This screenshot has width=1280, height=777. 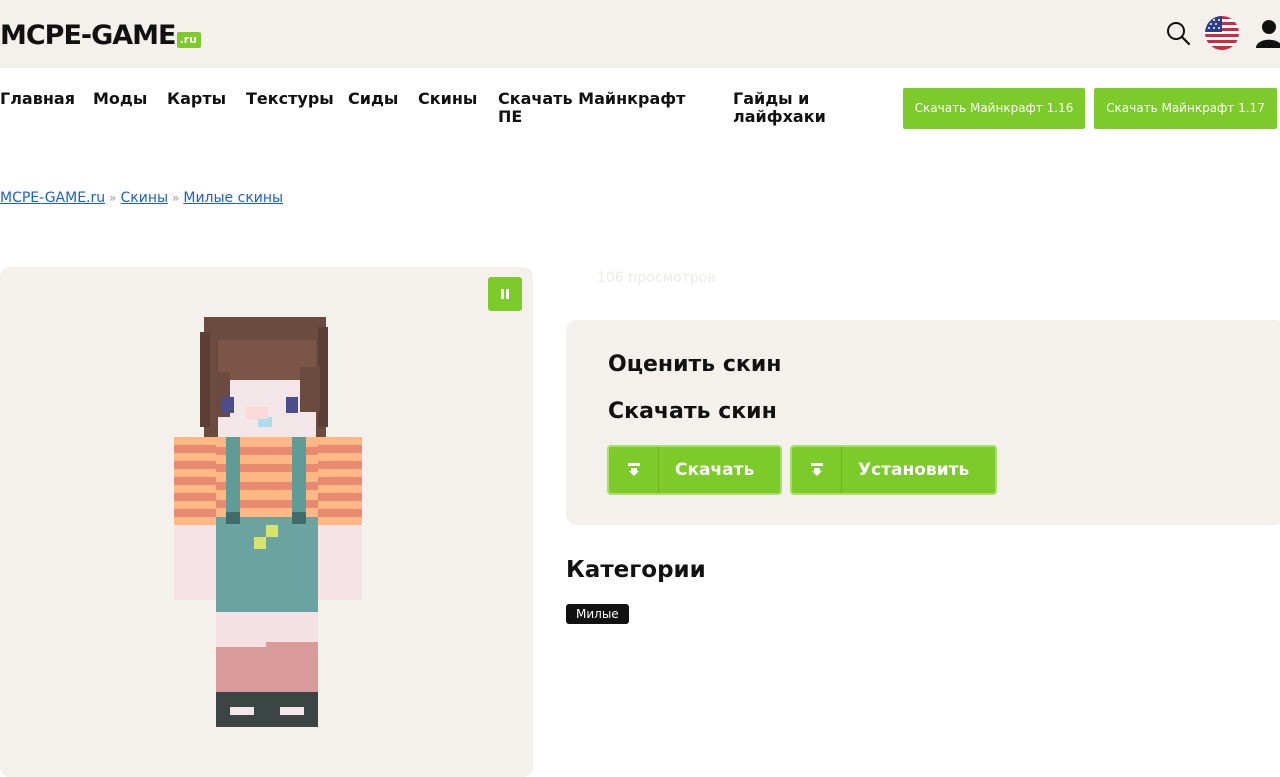 What do you see at coordinates (817, 470) in the screenshot?
I see `install-icon` at bounding box center [817, 470].